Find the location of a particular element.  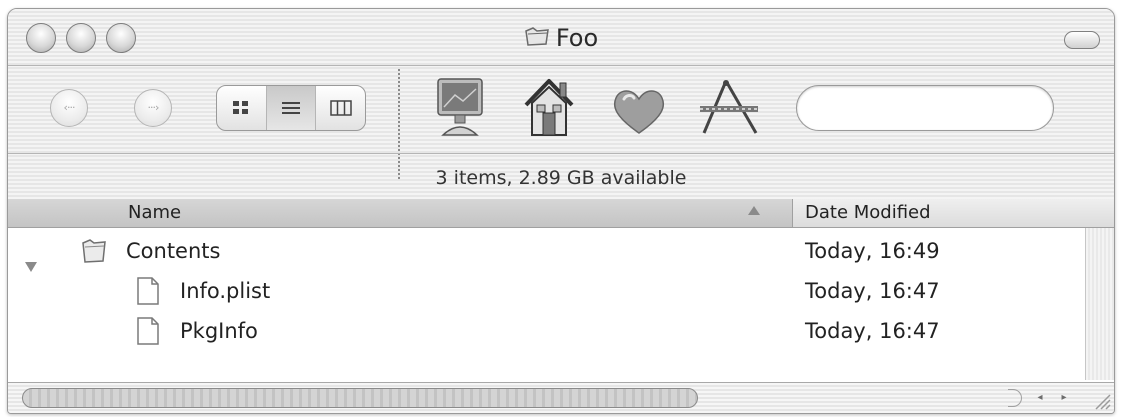

view-mode-control is located at coordinates (291, 108).